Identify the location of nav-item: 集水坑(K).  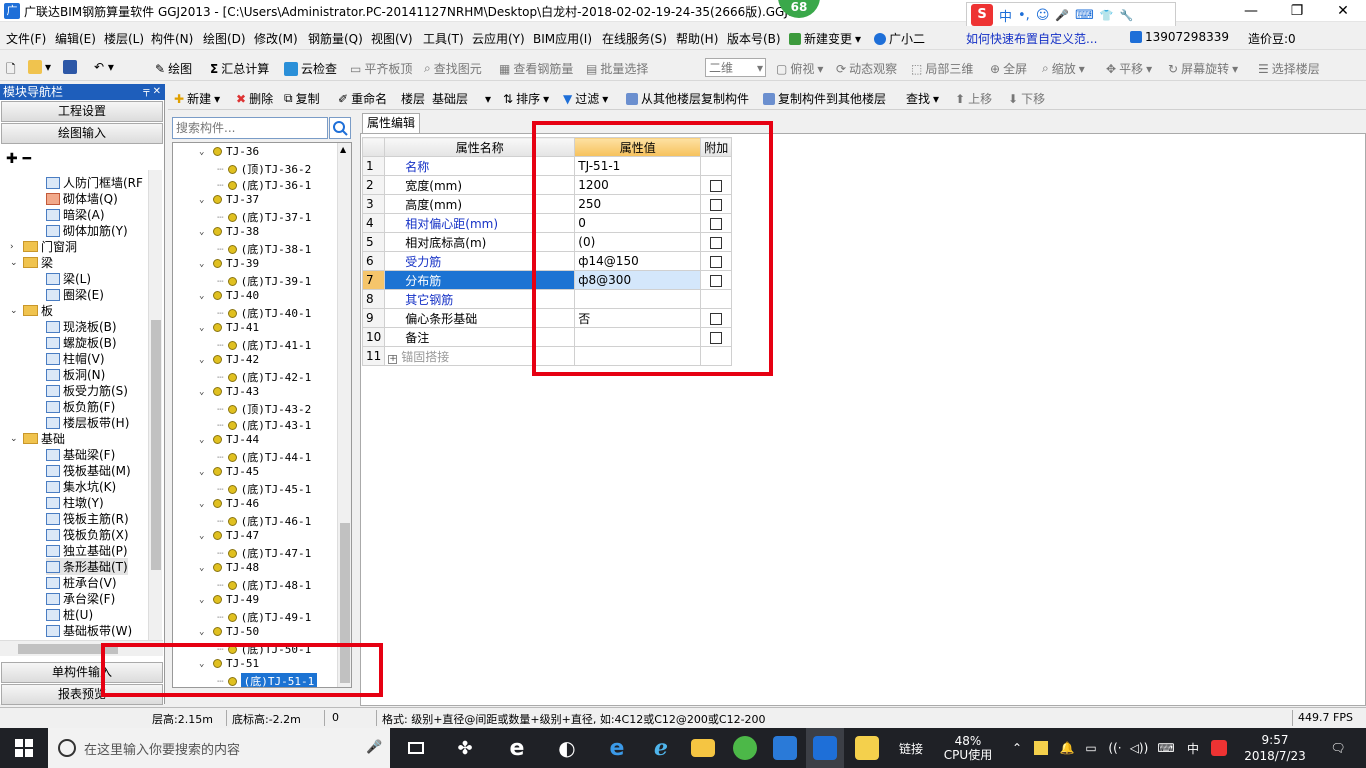
(81, 486).